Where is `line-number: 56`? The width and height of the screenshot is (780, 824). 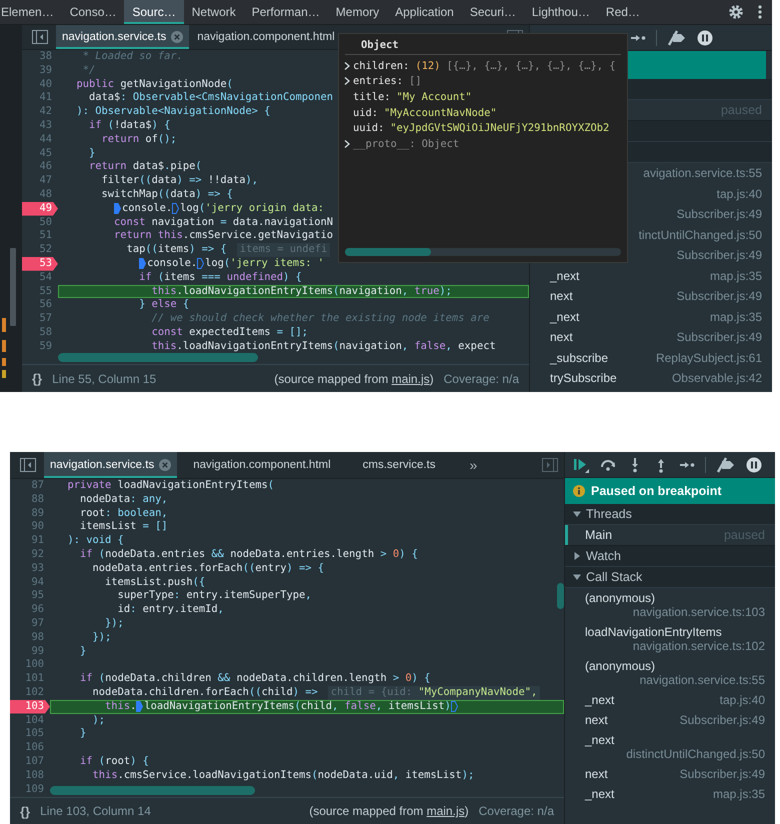
line-number: 56 is located at coordinates (40, 305).